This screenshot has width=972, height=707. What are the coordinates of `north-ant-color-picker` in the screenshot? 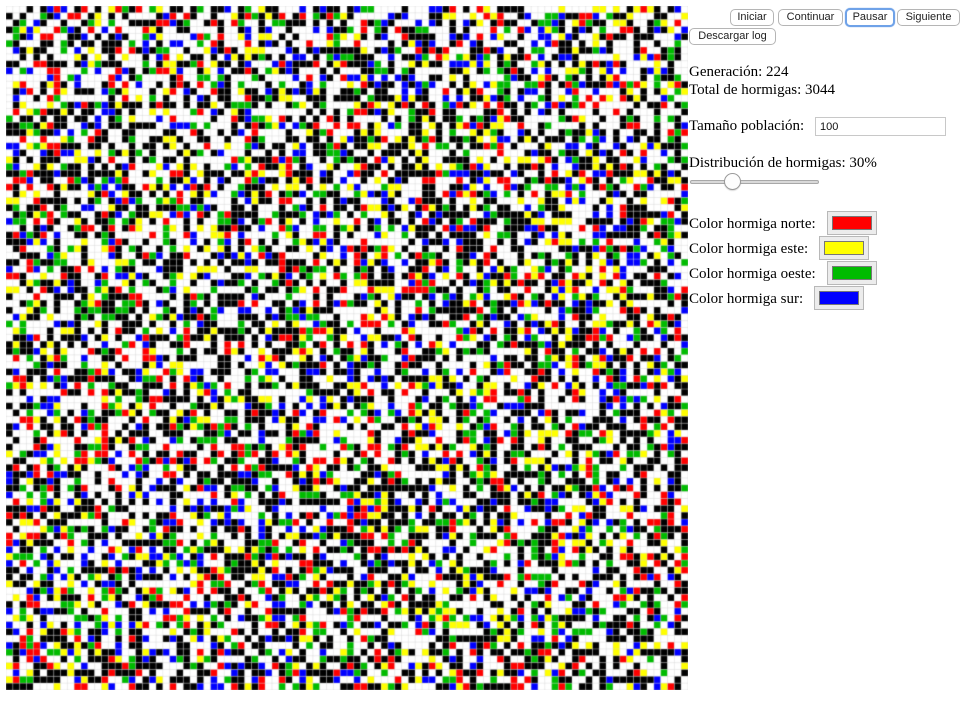 It's located at (852, 223).